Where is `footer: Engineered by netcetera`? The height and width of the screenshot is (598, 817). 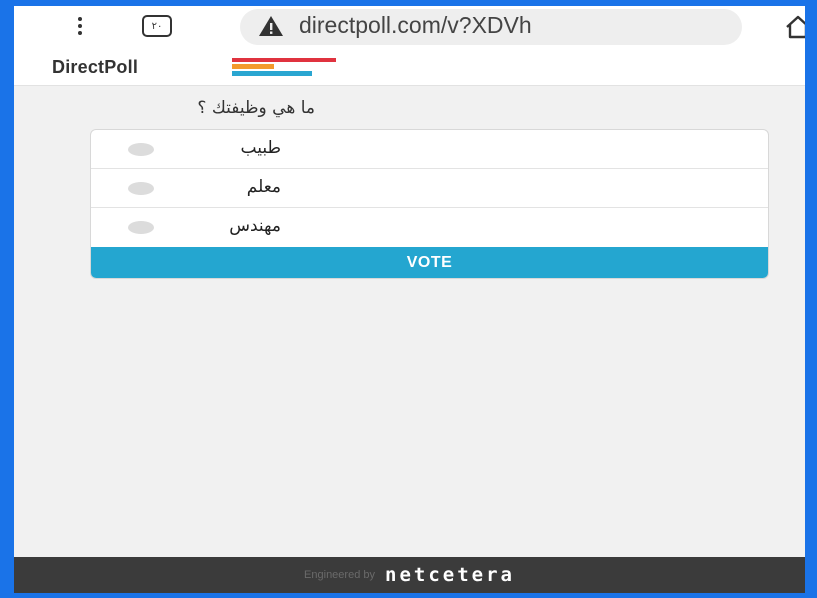 footer: Engineered by netcetera is located at coordinates (409, 575).